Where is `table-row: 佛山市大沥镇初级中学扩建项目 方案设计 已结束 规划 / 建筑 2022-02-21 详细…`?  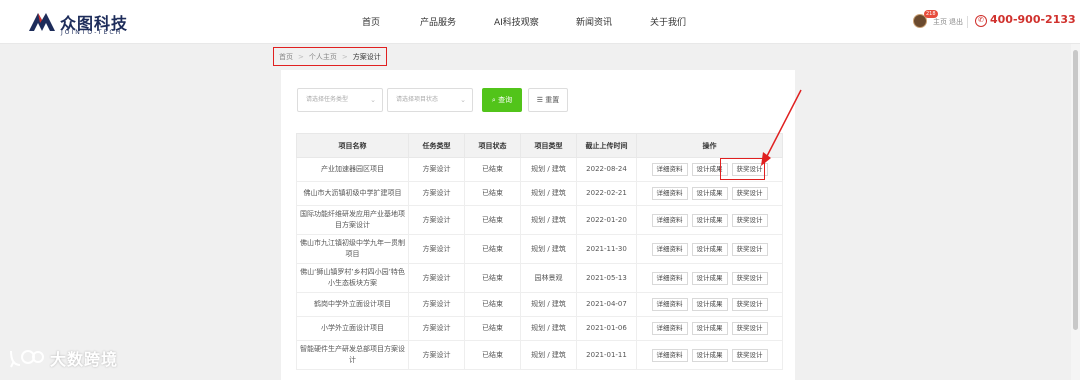
table-row: 佛山市大沥镇初级中学扩建项目 方案设计 已结束 规划 / 建筑 2022-02-21 详细… is located at coordinates (539, 193).